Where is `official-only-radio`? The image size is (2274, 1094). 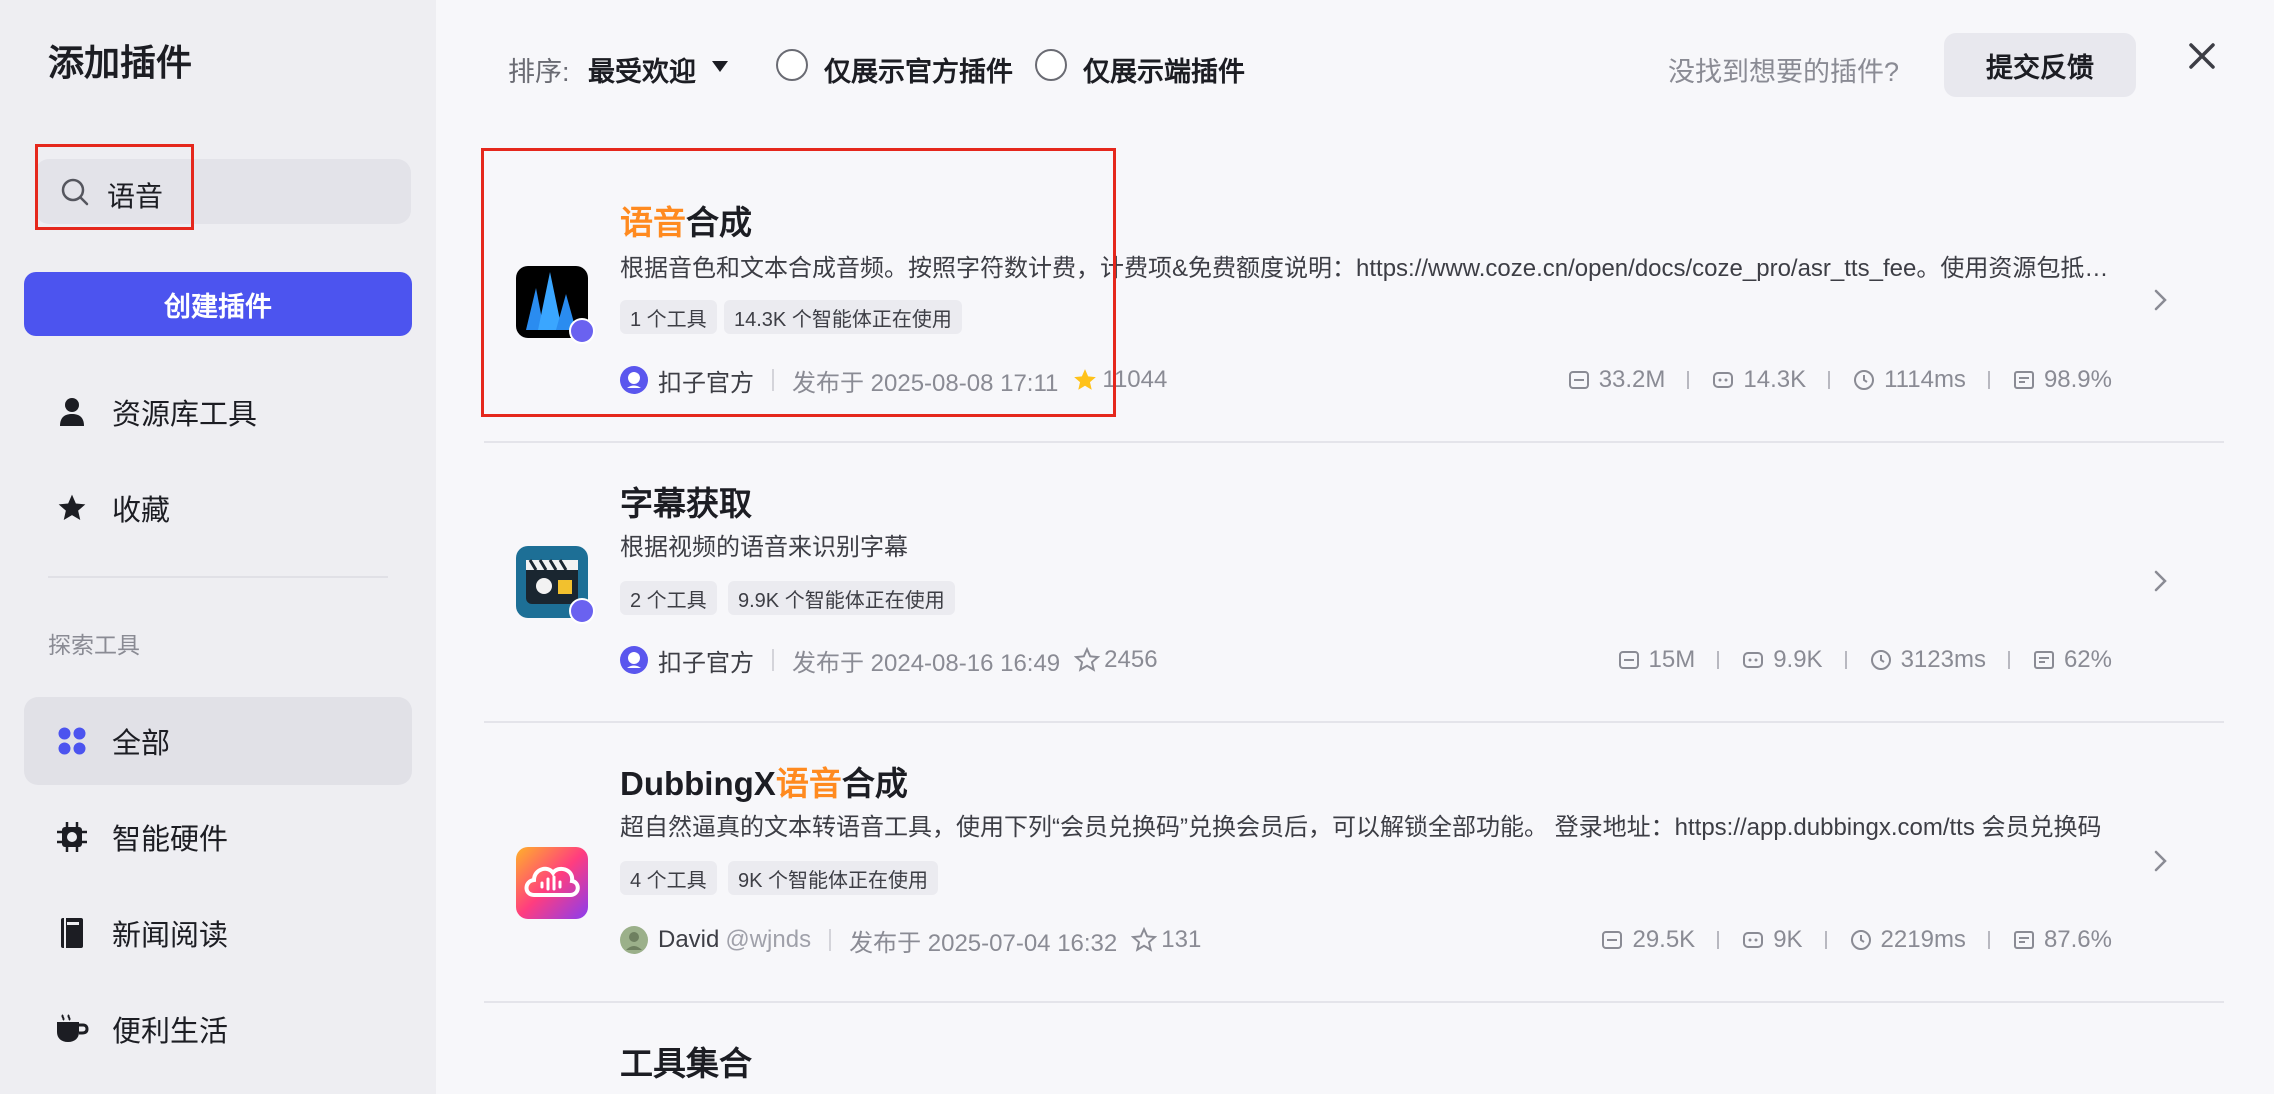 official-only-radio is located at coordinates (792, 65).